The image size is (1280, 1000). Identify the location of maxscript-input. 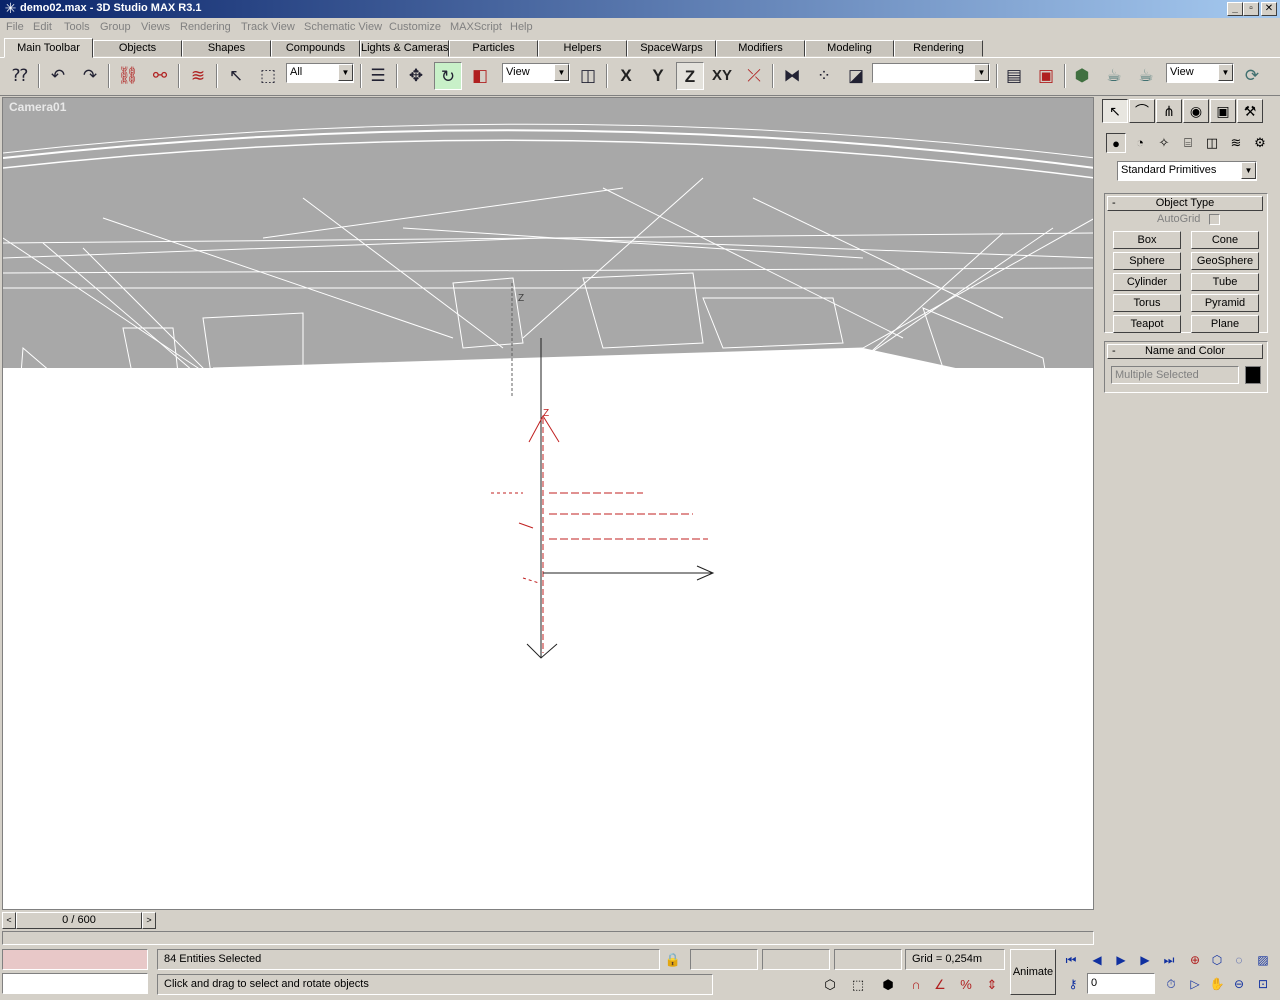
(75, 983).